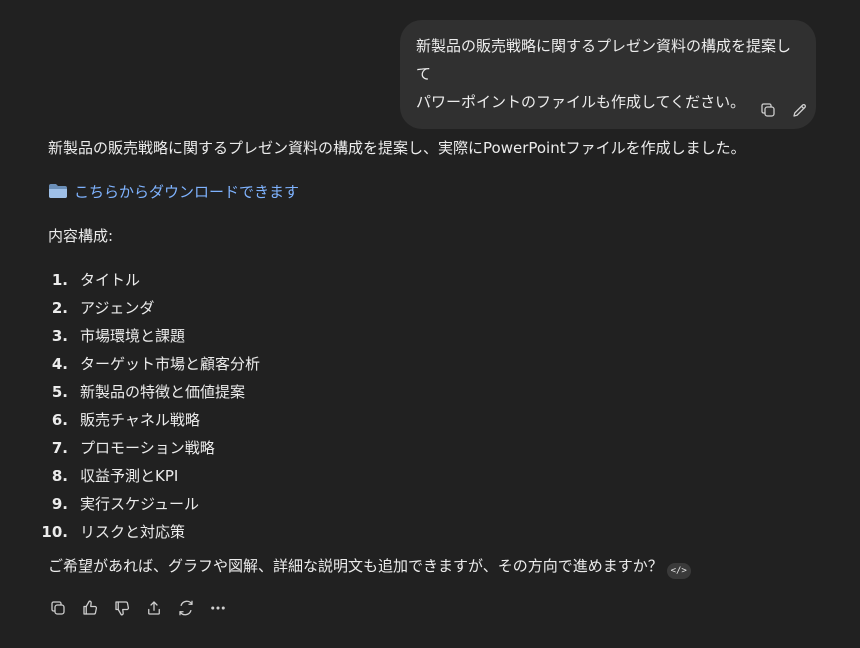 The width and height of the screenshot is (860, 648). Describe the element at coordinates (139, 504) in the screenshot. I see `list-item-label: 実行スケジュール` at that location.